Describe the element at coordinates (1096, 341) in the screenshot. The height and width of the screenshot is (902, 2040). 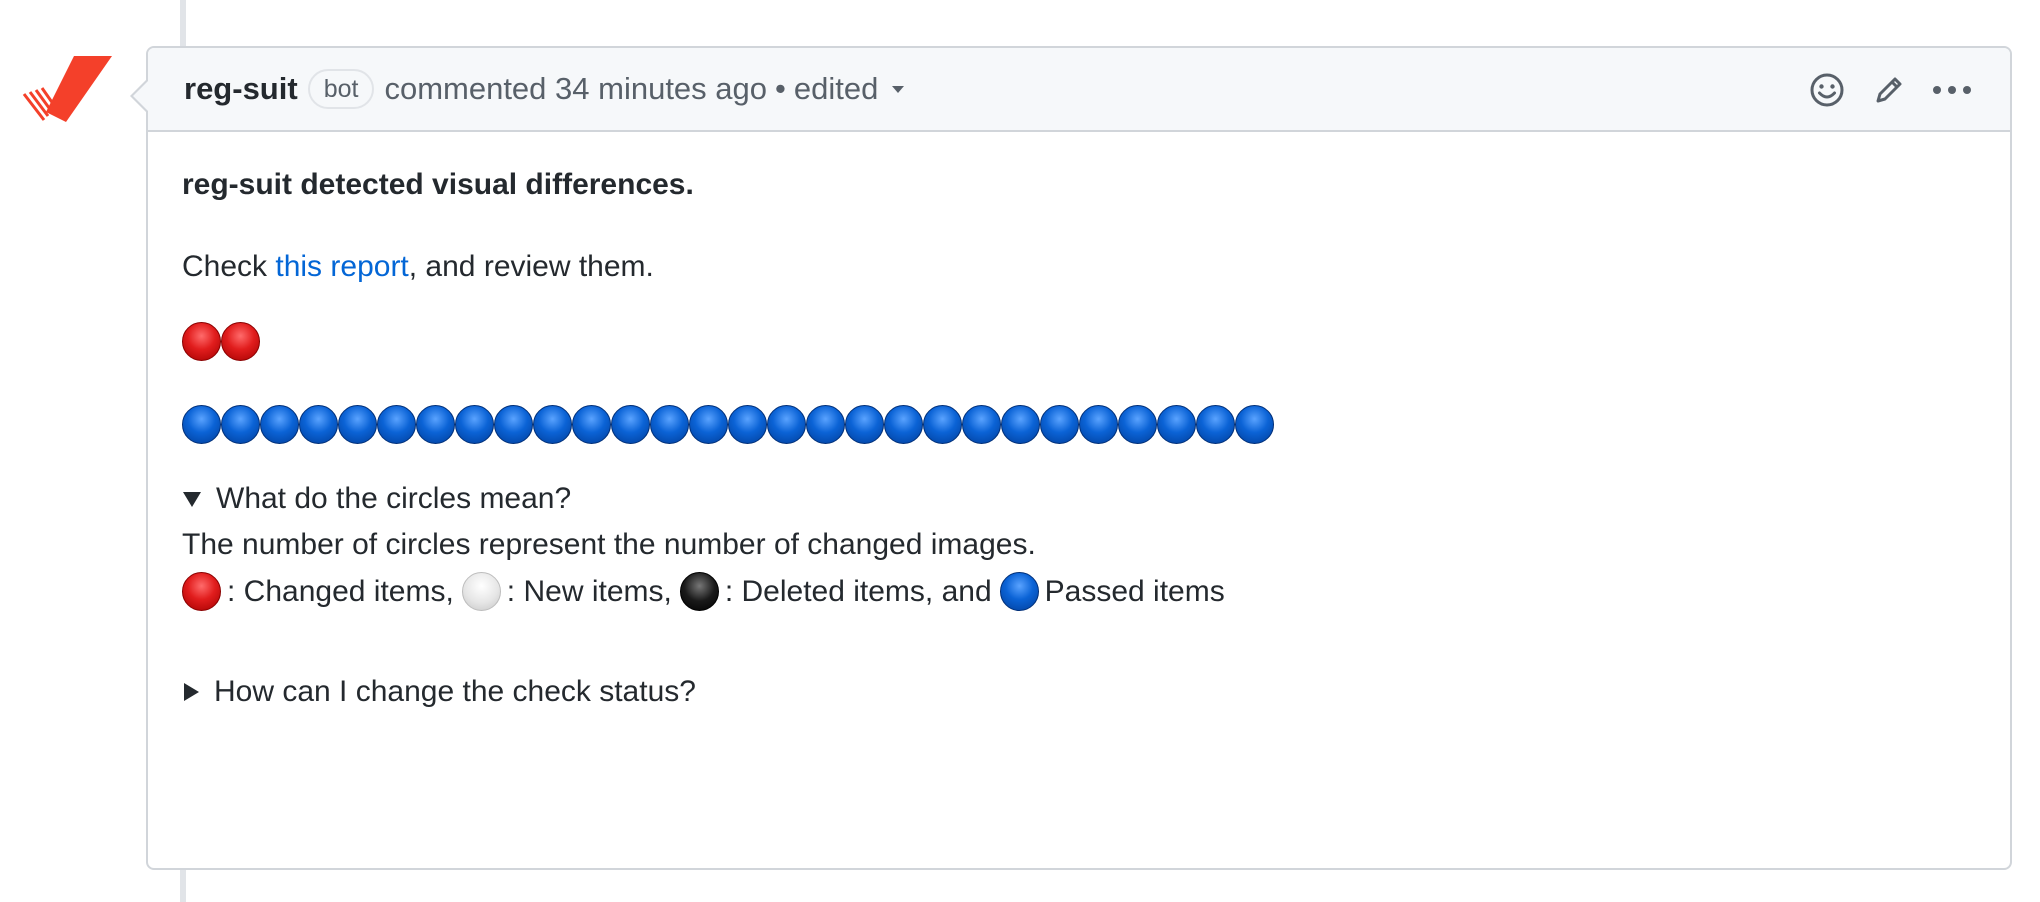
I see `changed-circles-row` at that location.